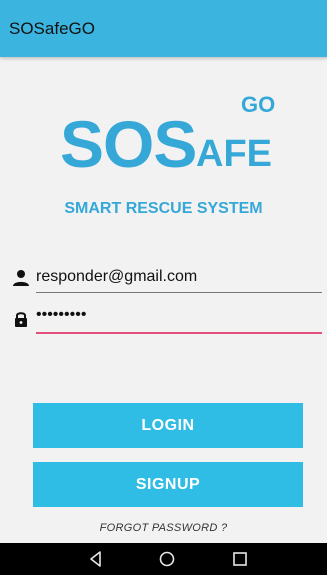 Image resolution: width=327 pixels, height=575 pixels. Describe the element at coordinates (116, 277) in the screenshot. I see `email-value: responder@gmail.com` at that location.